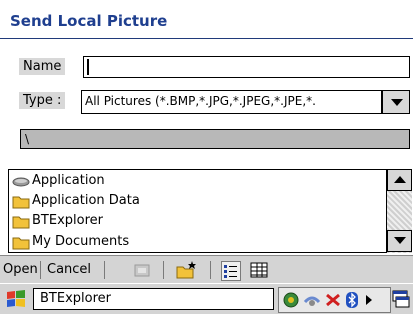 Image resolution: width=413 pixels, height=314 pixels. What do you see at coordinates (21, 182) in the screenshot?
I see `drive-icon` at bounding box center [21, 182].